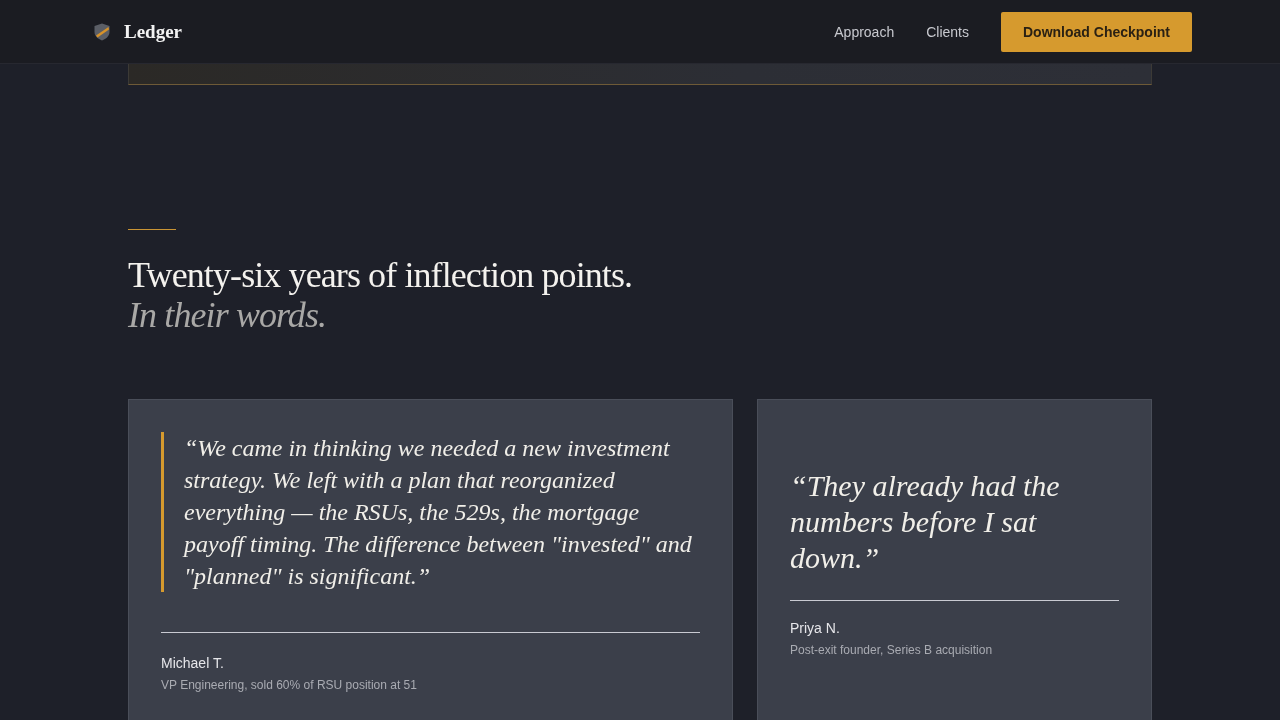 This screenshot has height=720, width=1280. Describe the element at coordinates (438, 512) in the screenshot. I see `quote-text: “We came in thinking we needed a new investment strategy. We left with a plan that reorganized everything — the RSUs, the 529s, the mortgage payoff timing. The difference between "invested" and "planned" is significant.”` at that location.